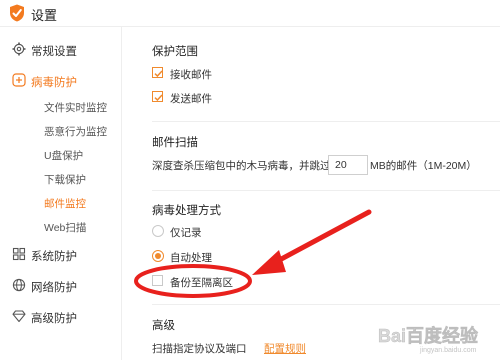 This screenshot has height=360, width=500. I want to click on backup-quarantine-checkbox, so click(157, 280).